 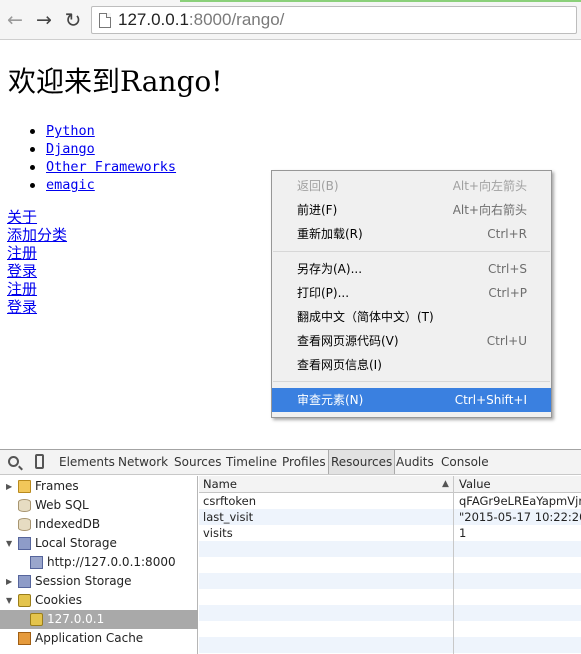 What do you see at coordinates (334, 20) in the screenshot?
I see `address-bar: 127.0.0.1:8000/rango/` at bounding box center [334, 20].